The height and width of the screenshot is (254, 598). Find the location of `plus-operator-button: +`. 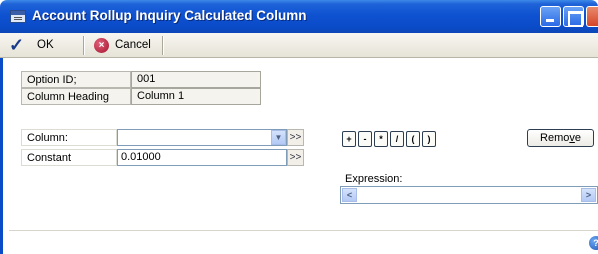

plus-operator-button: + is located at coordinates (349, 139).